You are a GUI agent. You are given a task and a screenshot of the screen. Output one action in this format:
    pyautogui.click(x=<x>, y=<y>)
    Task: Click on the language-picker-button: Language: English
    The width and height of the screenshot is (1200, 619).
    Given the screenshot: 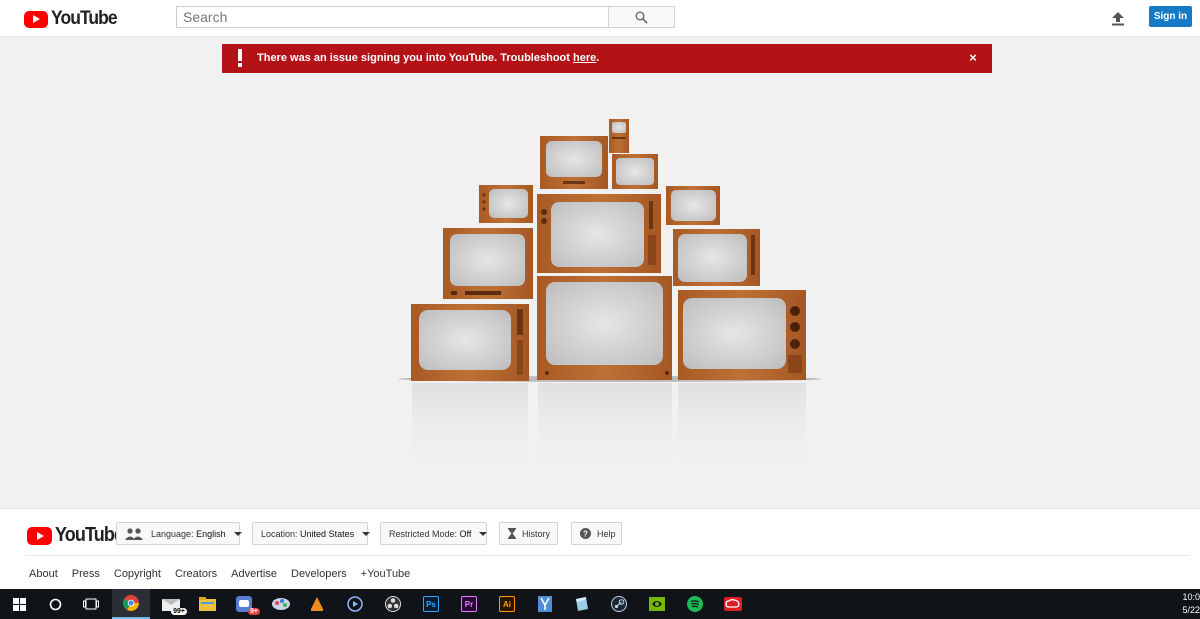 What is the action you would take?
    pyautogui.click(x=179, y=533)
    